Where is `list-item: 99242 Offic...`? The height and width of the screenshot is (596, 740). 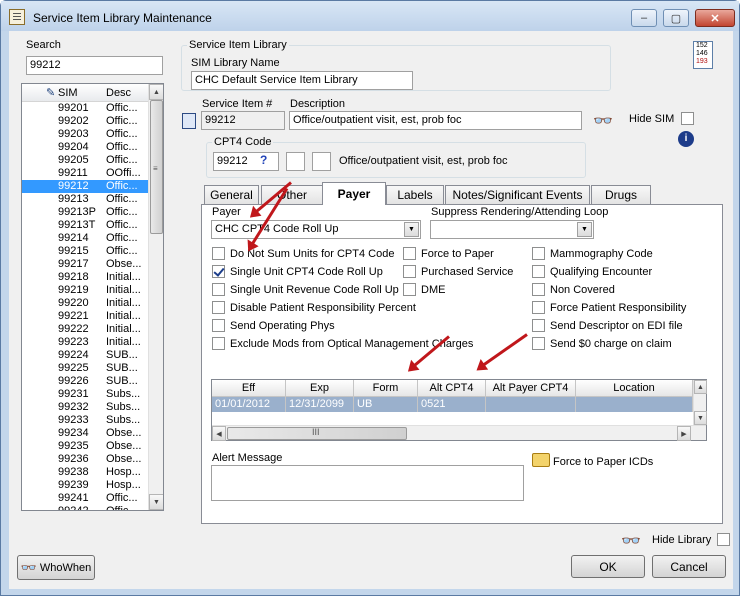
list-item: 99242 Offic... is located at coordinates (85, 507).